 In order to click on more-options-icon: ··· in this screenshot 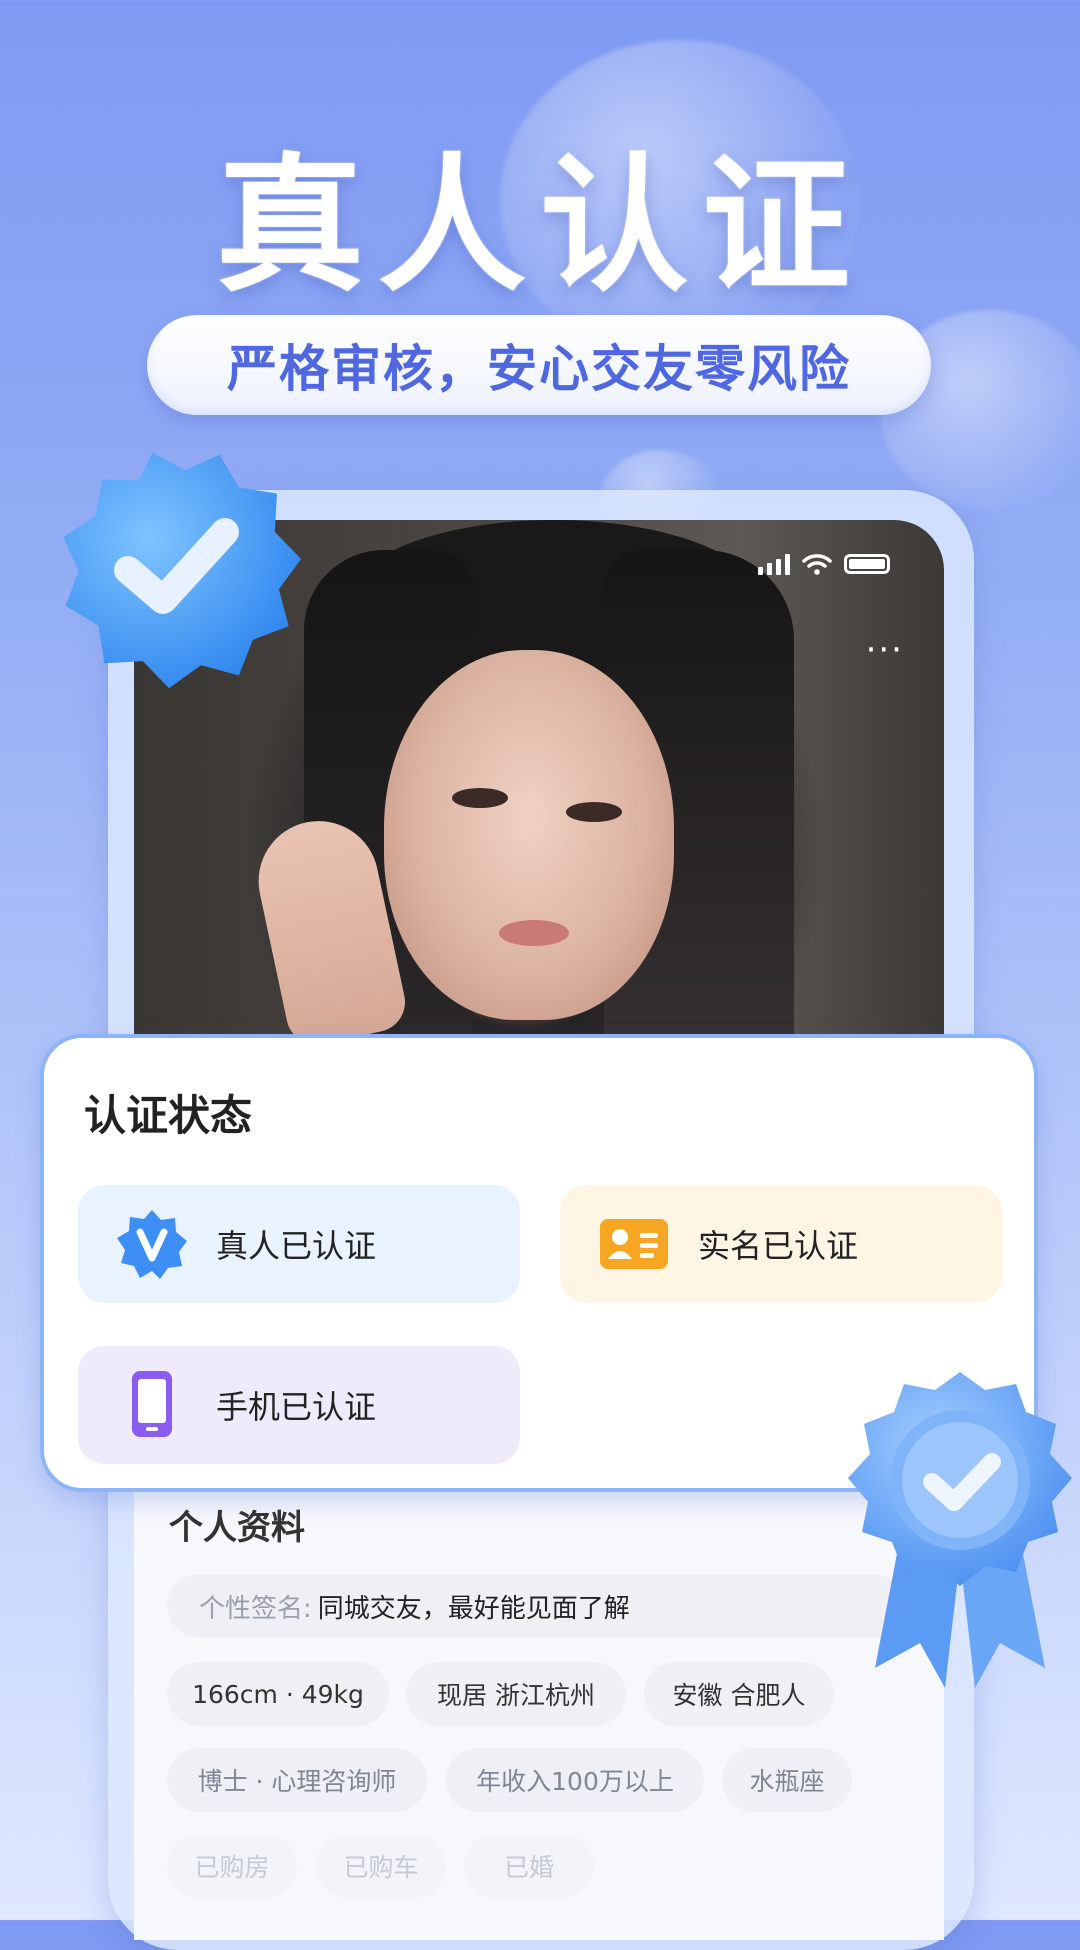, I will do `click(885, 650)`.